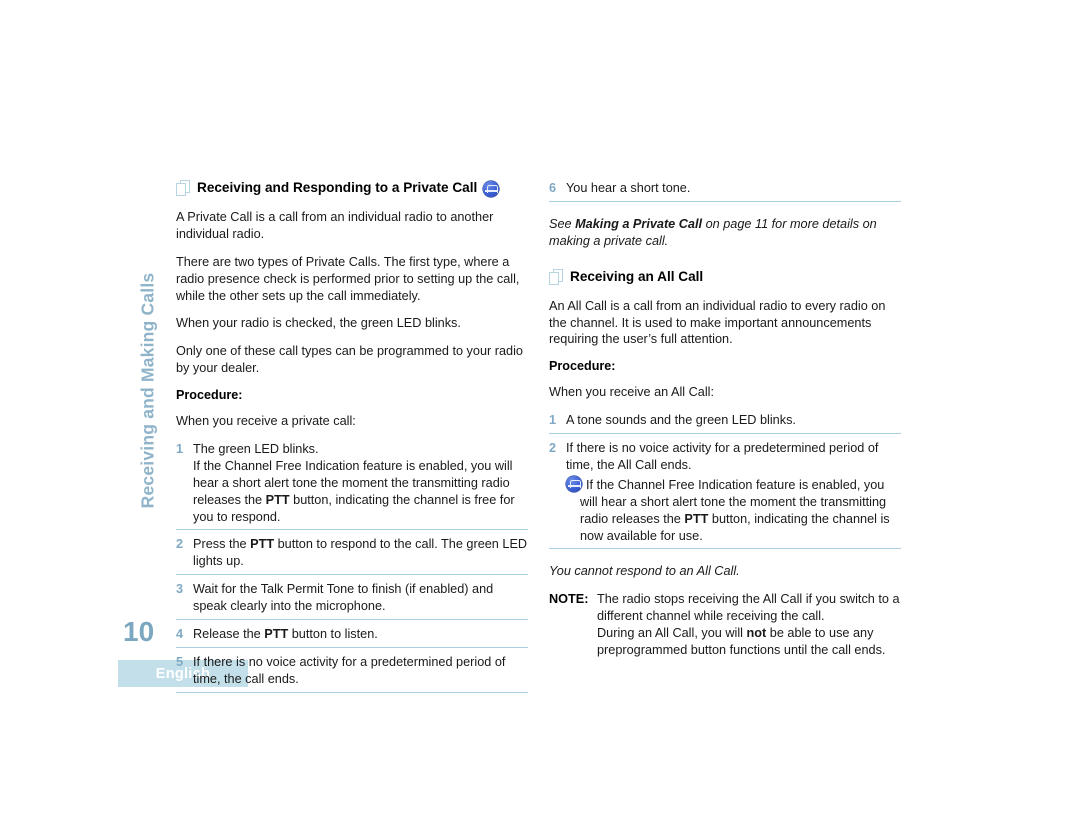  I want to click on left-procedure-intro: When you receive a private call:, so click(266, 421).